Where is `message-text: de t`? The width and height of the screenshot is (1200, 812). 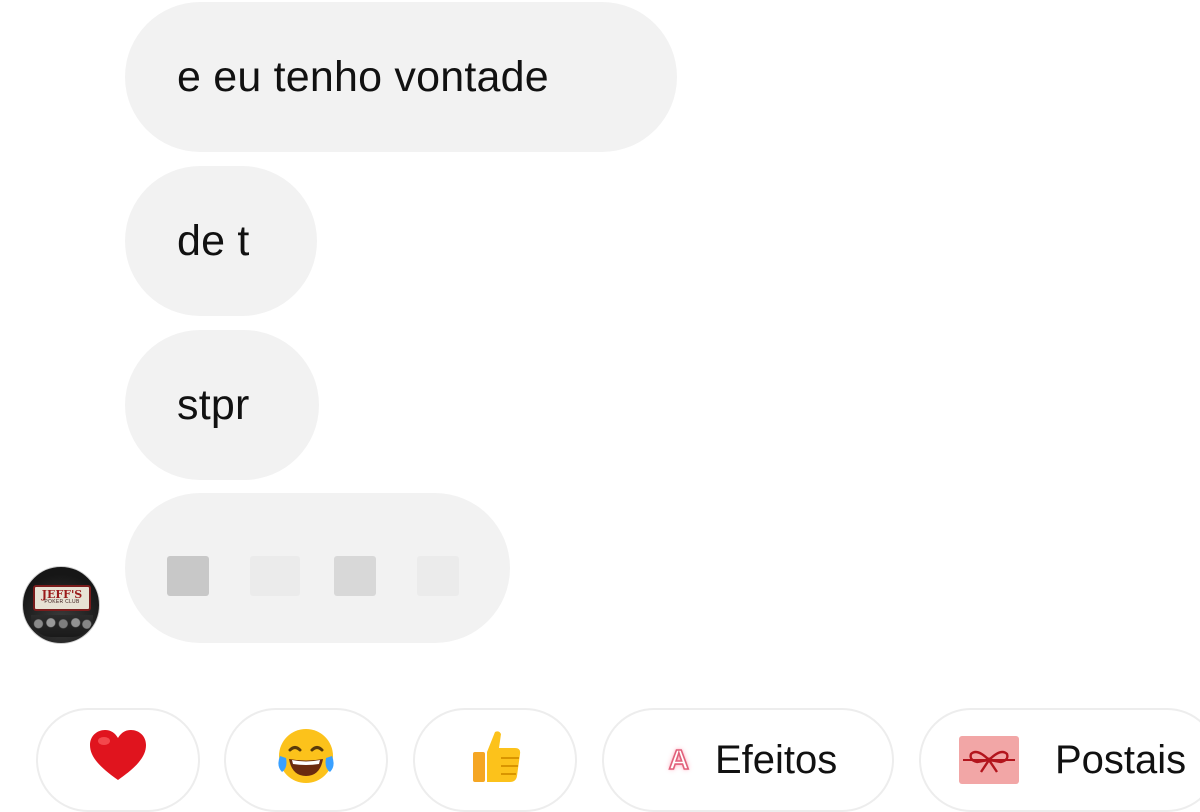 message-text: de t is located at coordinates (213, 240).